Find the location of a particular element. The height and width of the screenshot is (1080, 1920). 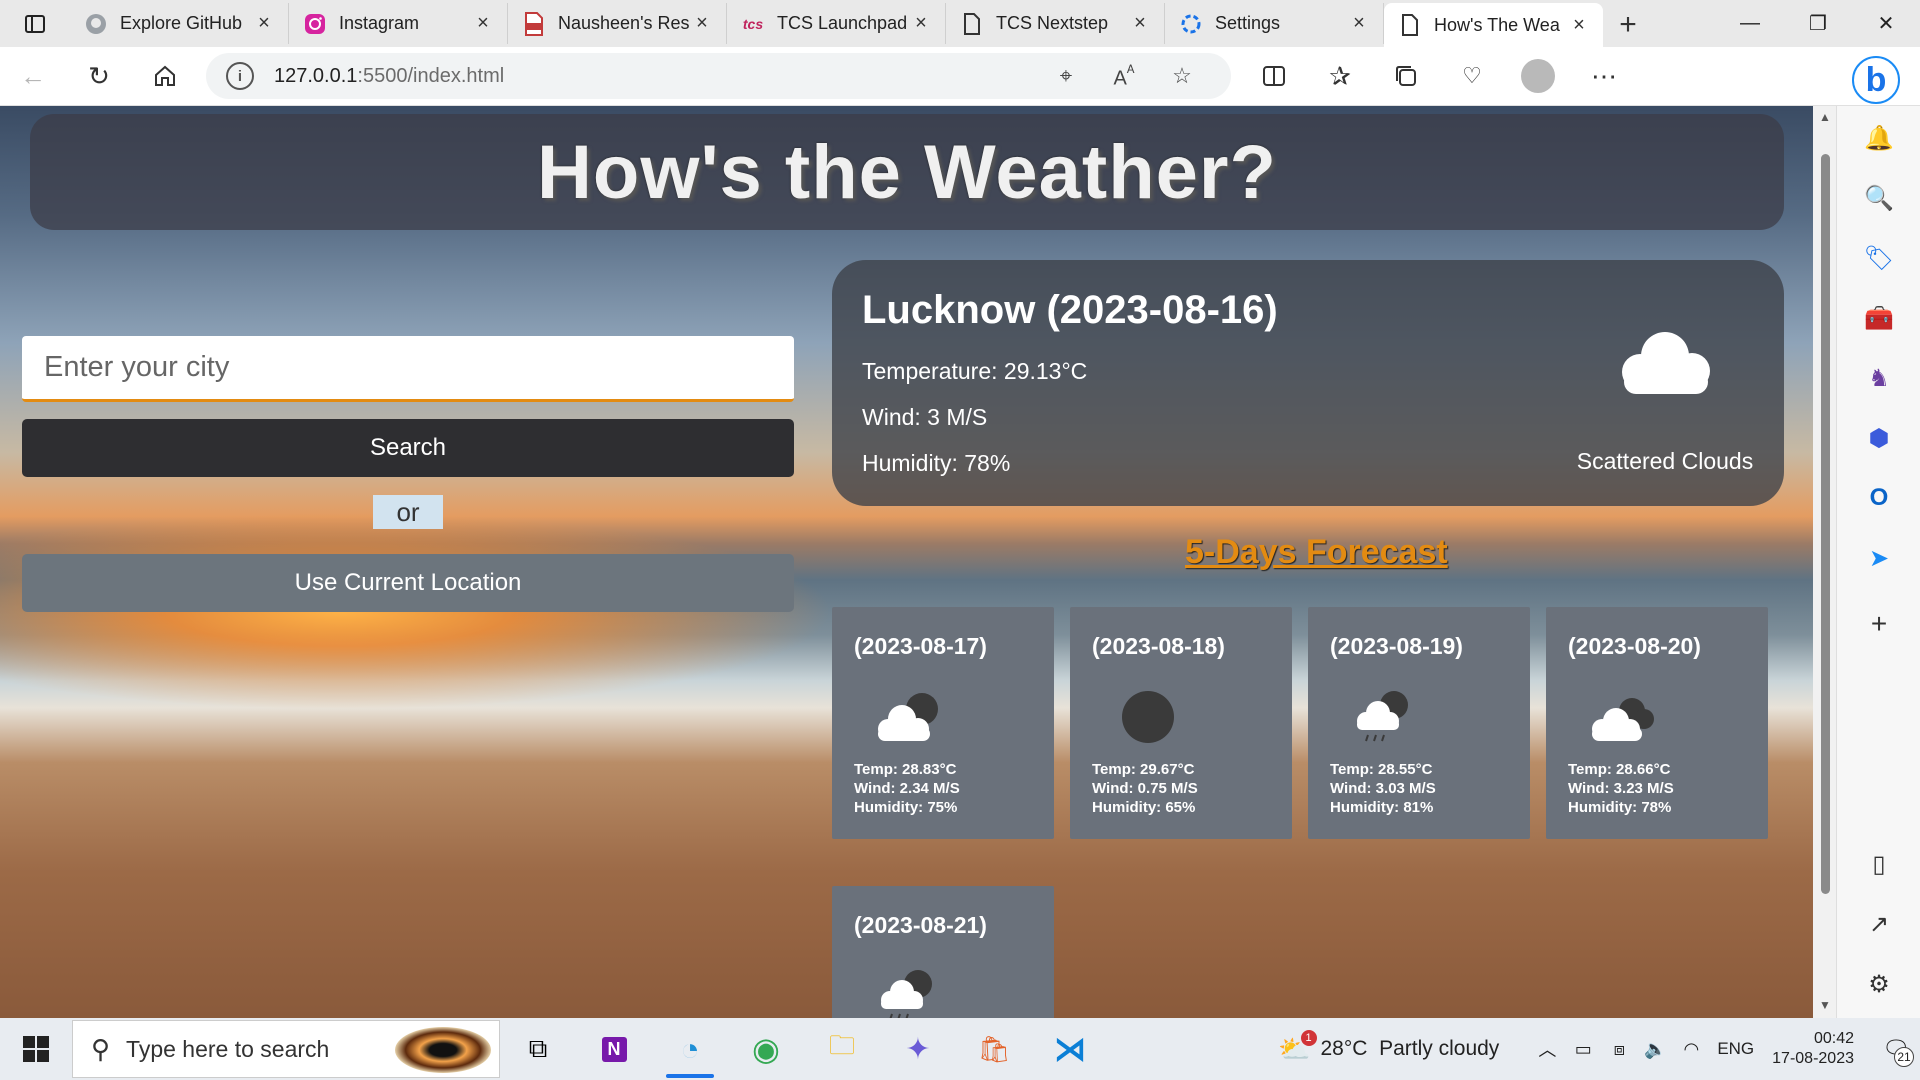

sidebar-settings-button: ⚙ is located at coordinates (1878, 984).